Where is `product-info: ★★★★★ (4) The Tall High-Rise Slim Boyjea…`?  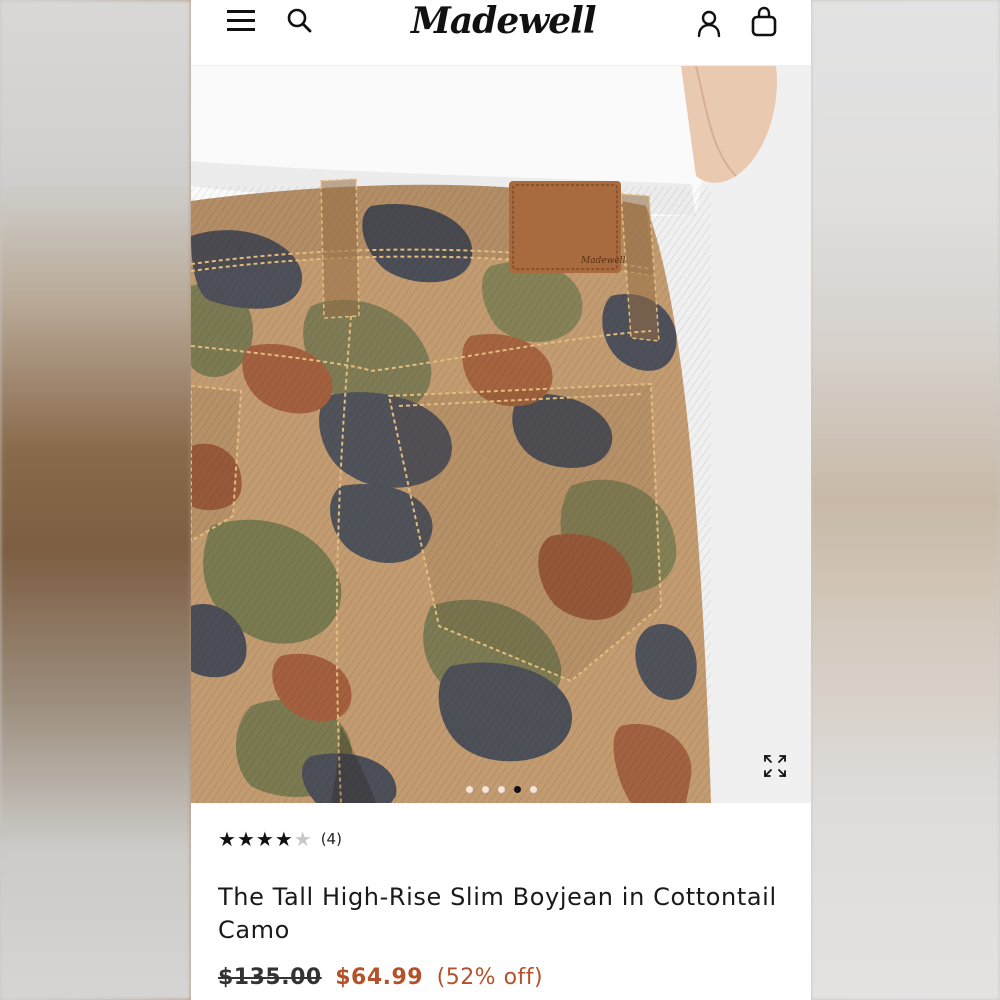 product-info: ★★★★★ (4) The Tall High-Rise Slim Boyjea… is located at coordinates (501, 901).